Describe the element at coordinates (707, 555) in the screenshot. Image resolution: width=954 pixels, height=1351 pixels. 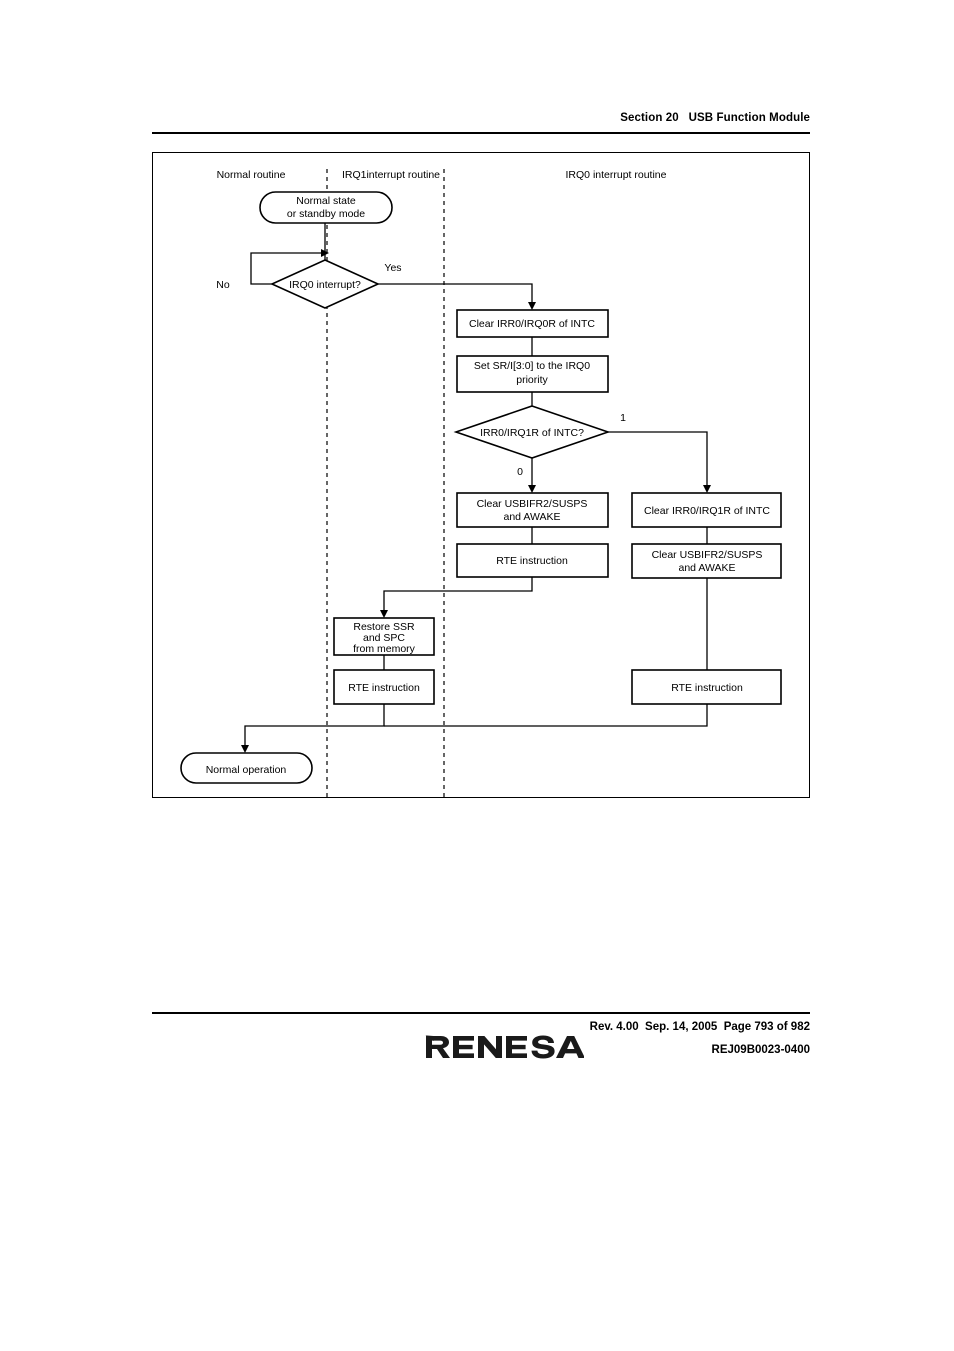
I see `process-clear-usbifr2-right-line1: Clear USBIFR2/SUSPS` at that location.